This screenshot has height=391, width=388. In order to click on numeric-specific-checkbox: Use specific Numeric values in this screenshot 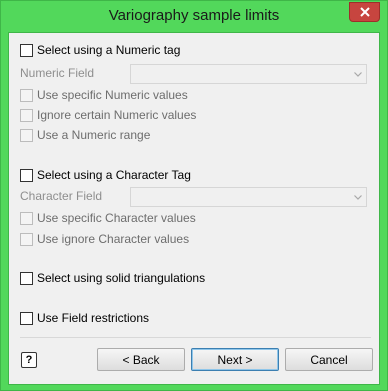, I will do `click(104, 95)`.